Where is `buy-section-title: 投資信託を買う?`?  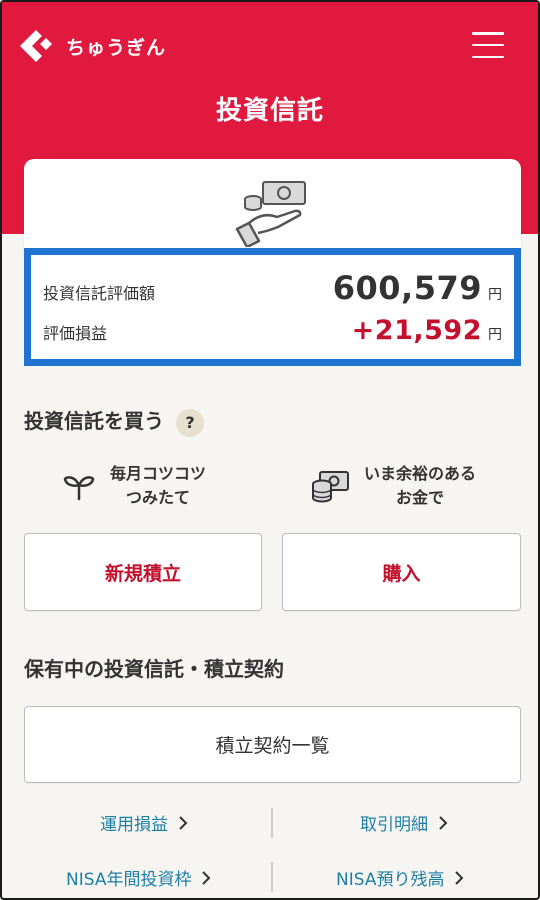 buy-section-title: 投資信託を買う? is located at coordinates (114, 421).